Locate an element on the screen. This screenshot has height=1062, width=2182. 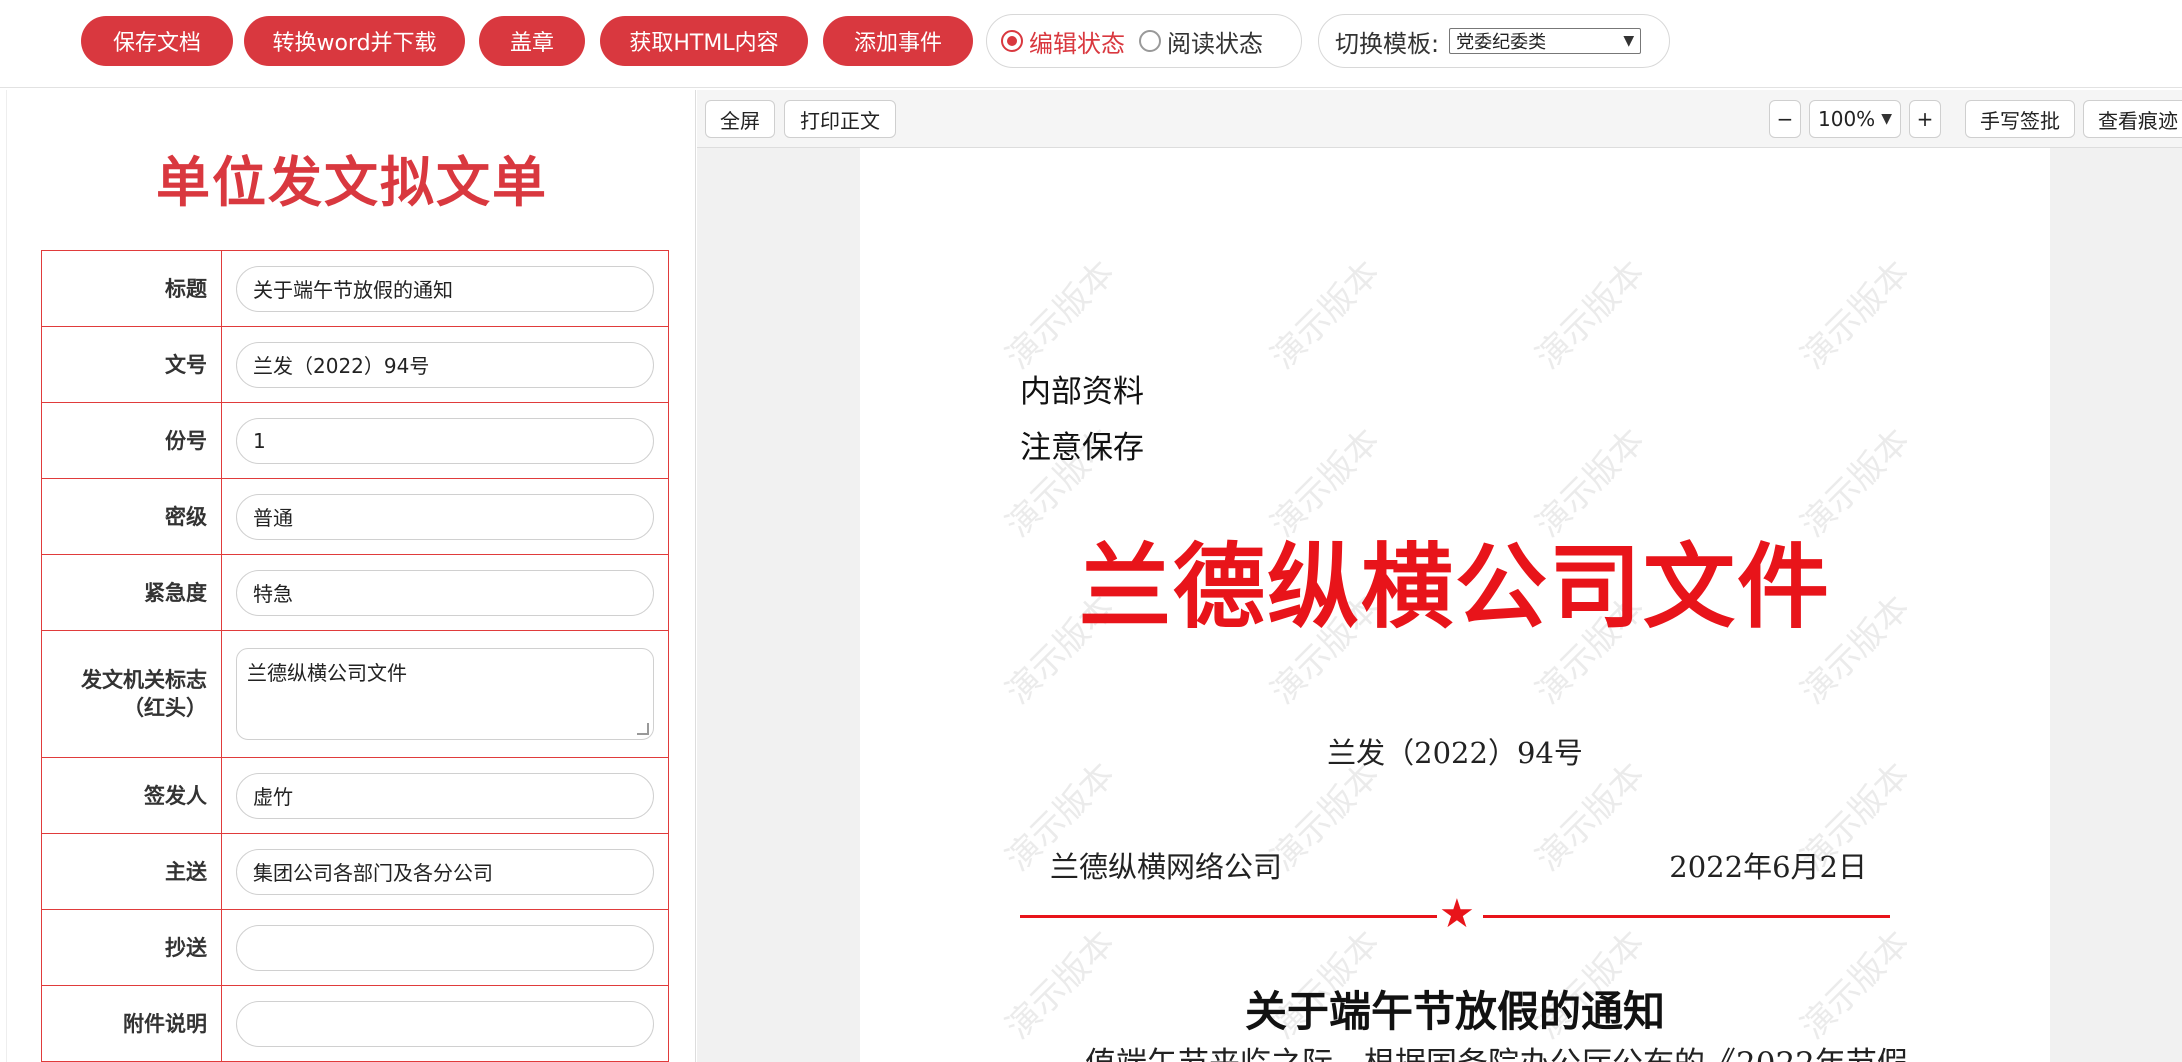
document-body-text: 值端午节来临之际，根据国务院办公厅公布的《2022年节假 is located at coordinates (1496, 1050).